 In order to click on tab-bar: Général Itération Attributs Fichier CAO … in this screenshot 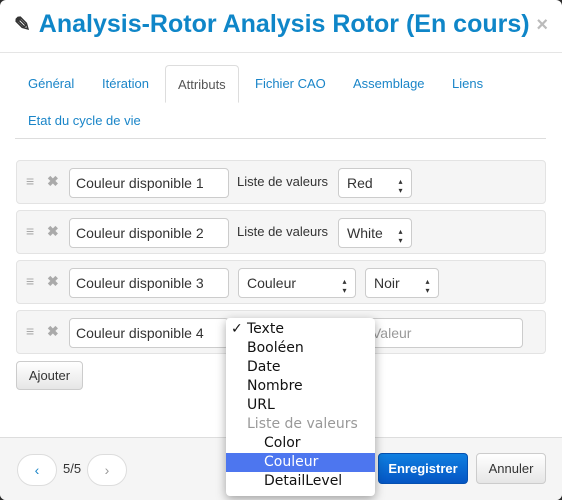, I will do `click(280, 102)`.